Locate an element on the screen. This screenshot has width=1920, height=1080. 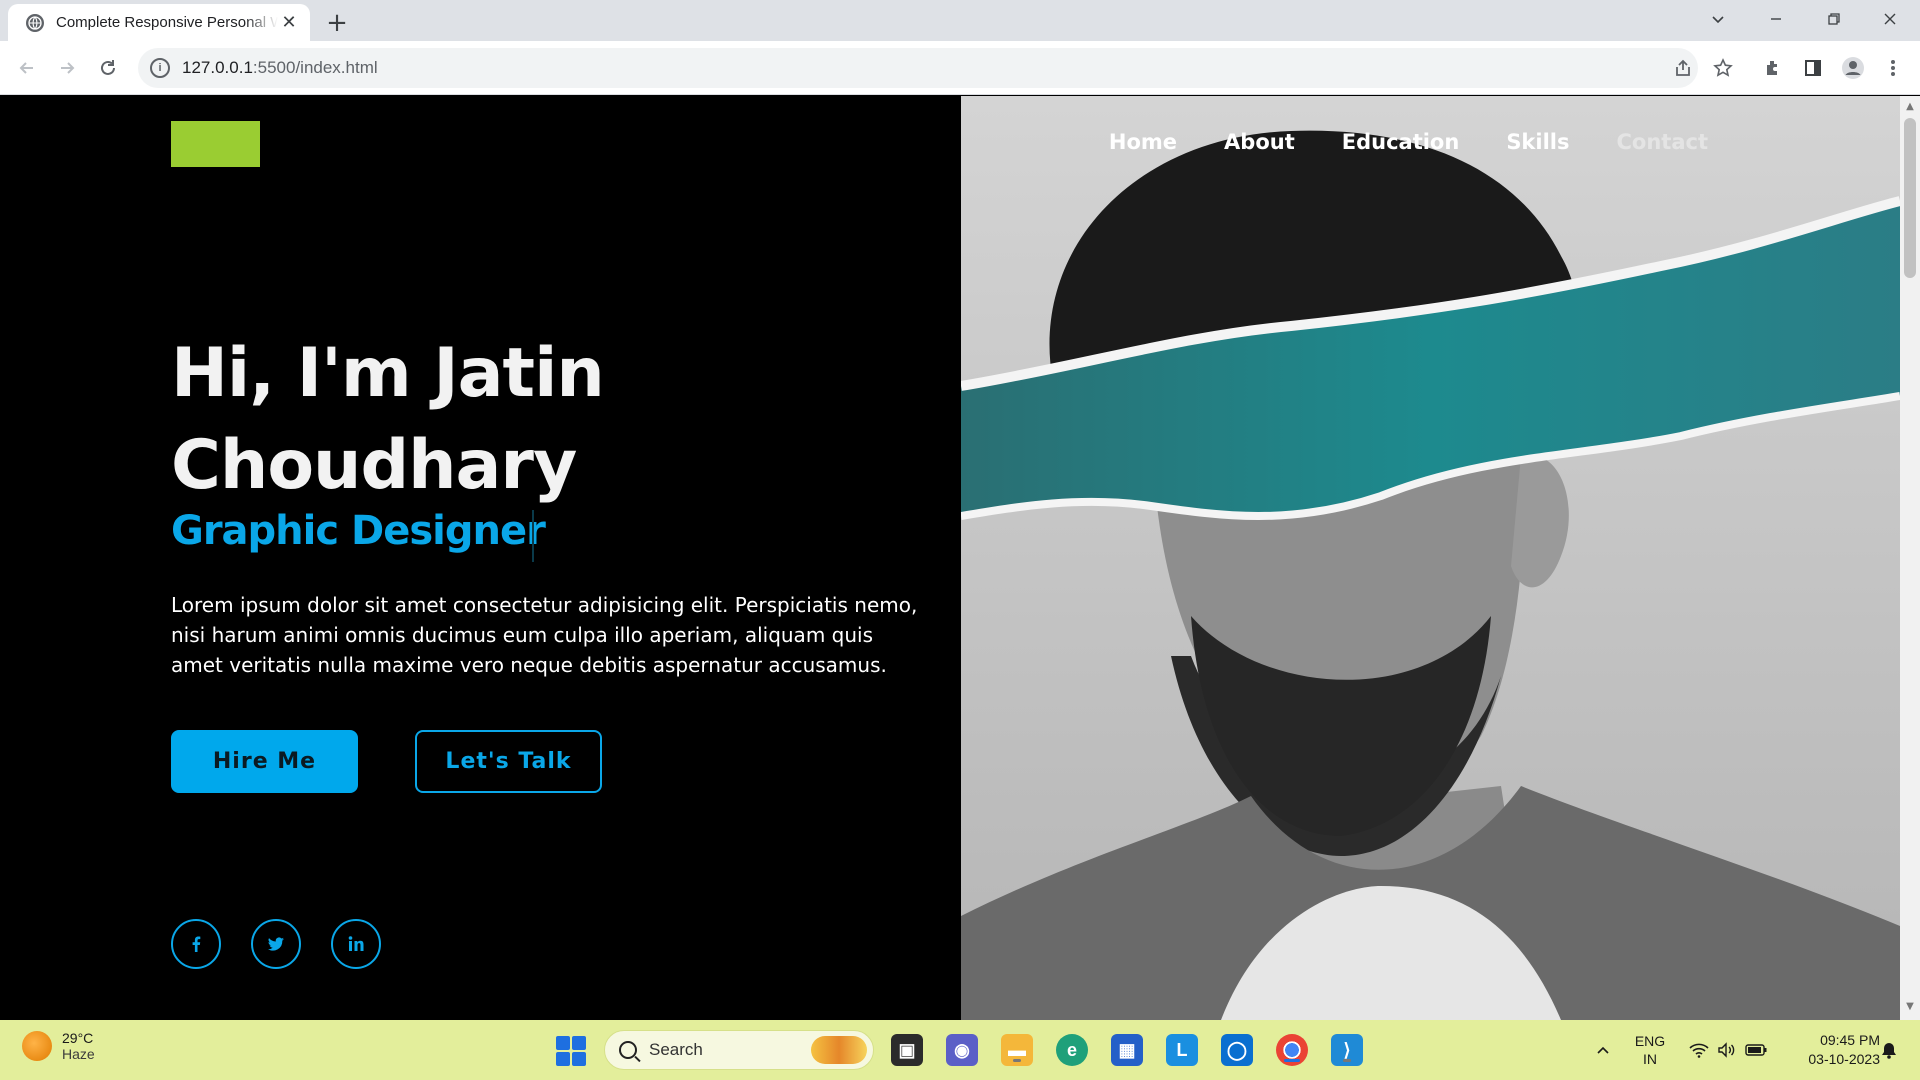
globe-icon is located at coordinates (35, 22).